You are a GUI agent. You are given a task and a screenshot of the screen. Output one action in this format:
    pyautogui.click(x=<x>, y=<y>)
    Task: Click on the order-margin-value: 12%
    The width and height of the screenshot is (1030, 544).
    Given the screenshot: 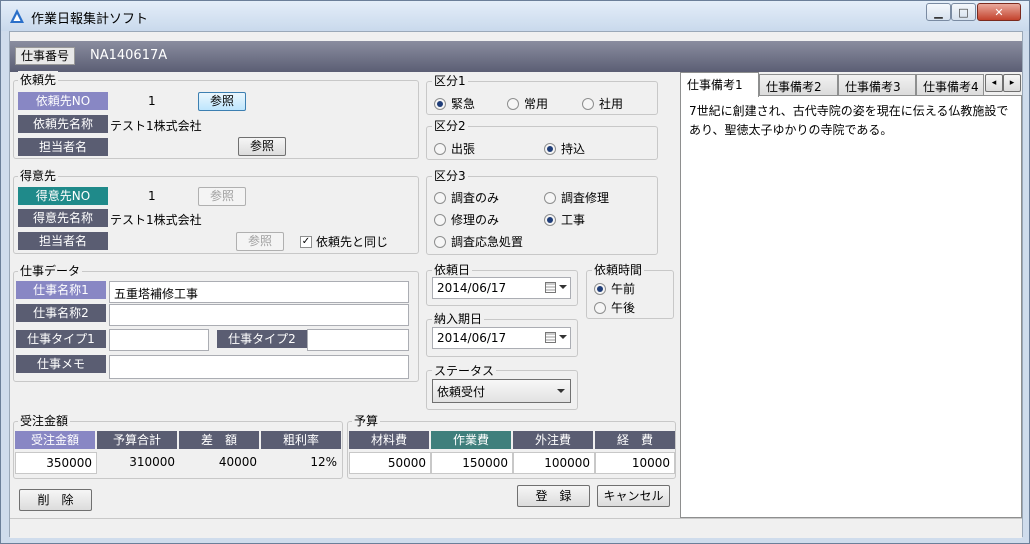 What is the action you would take?
    pyautogui.click(x=323, y=462)
    